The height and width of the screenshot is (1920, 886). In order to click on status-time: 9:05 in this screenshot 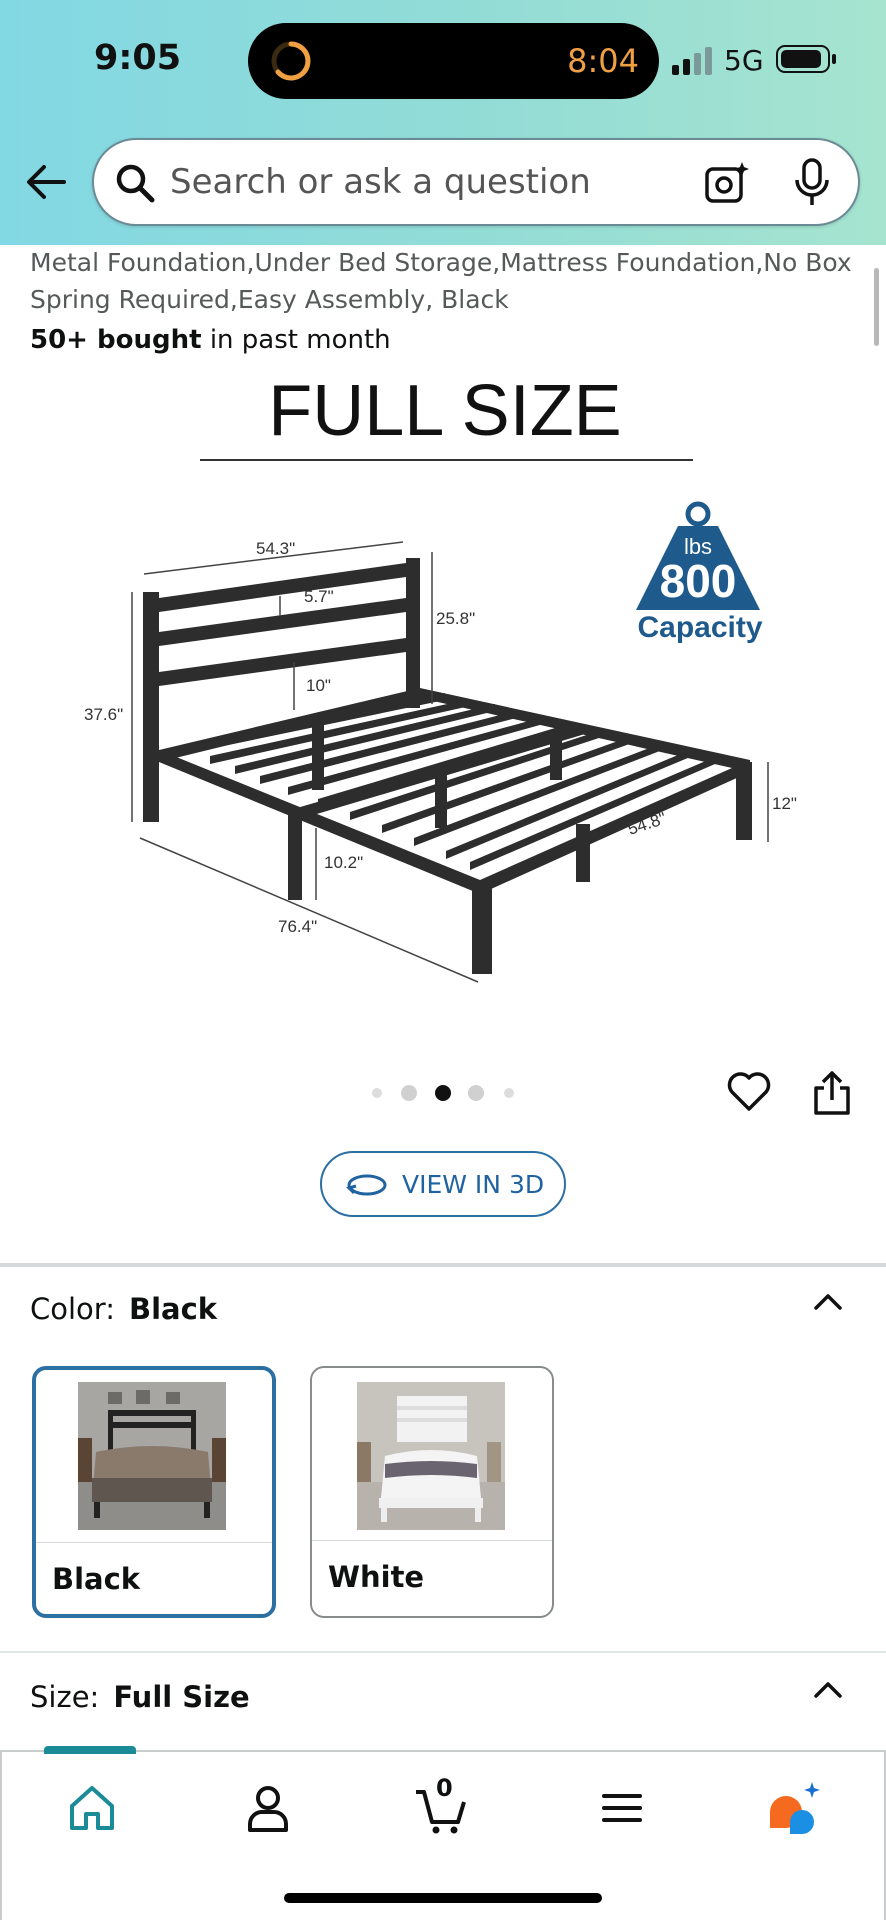, I will do `click(138, 58)`.